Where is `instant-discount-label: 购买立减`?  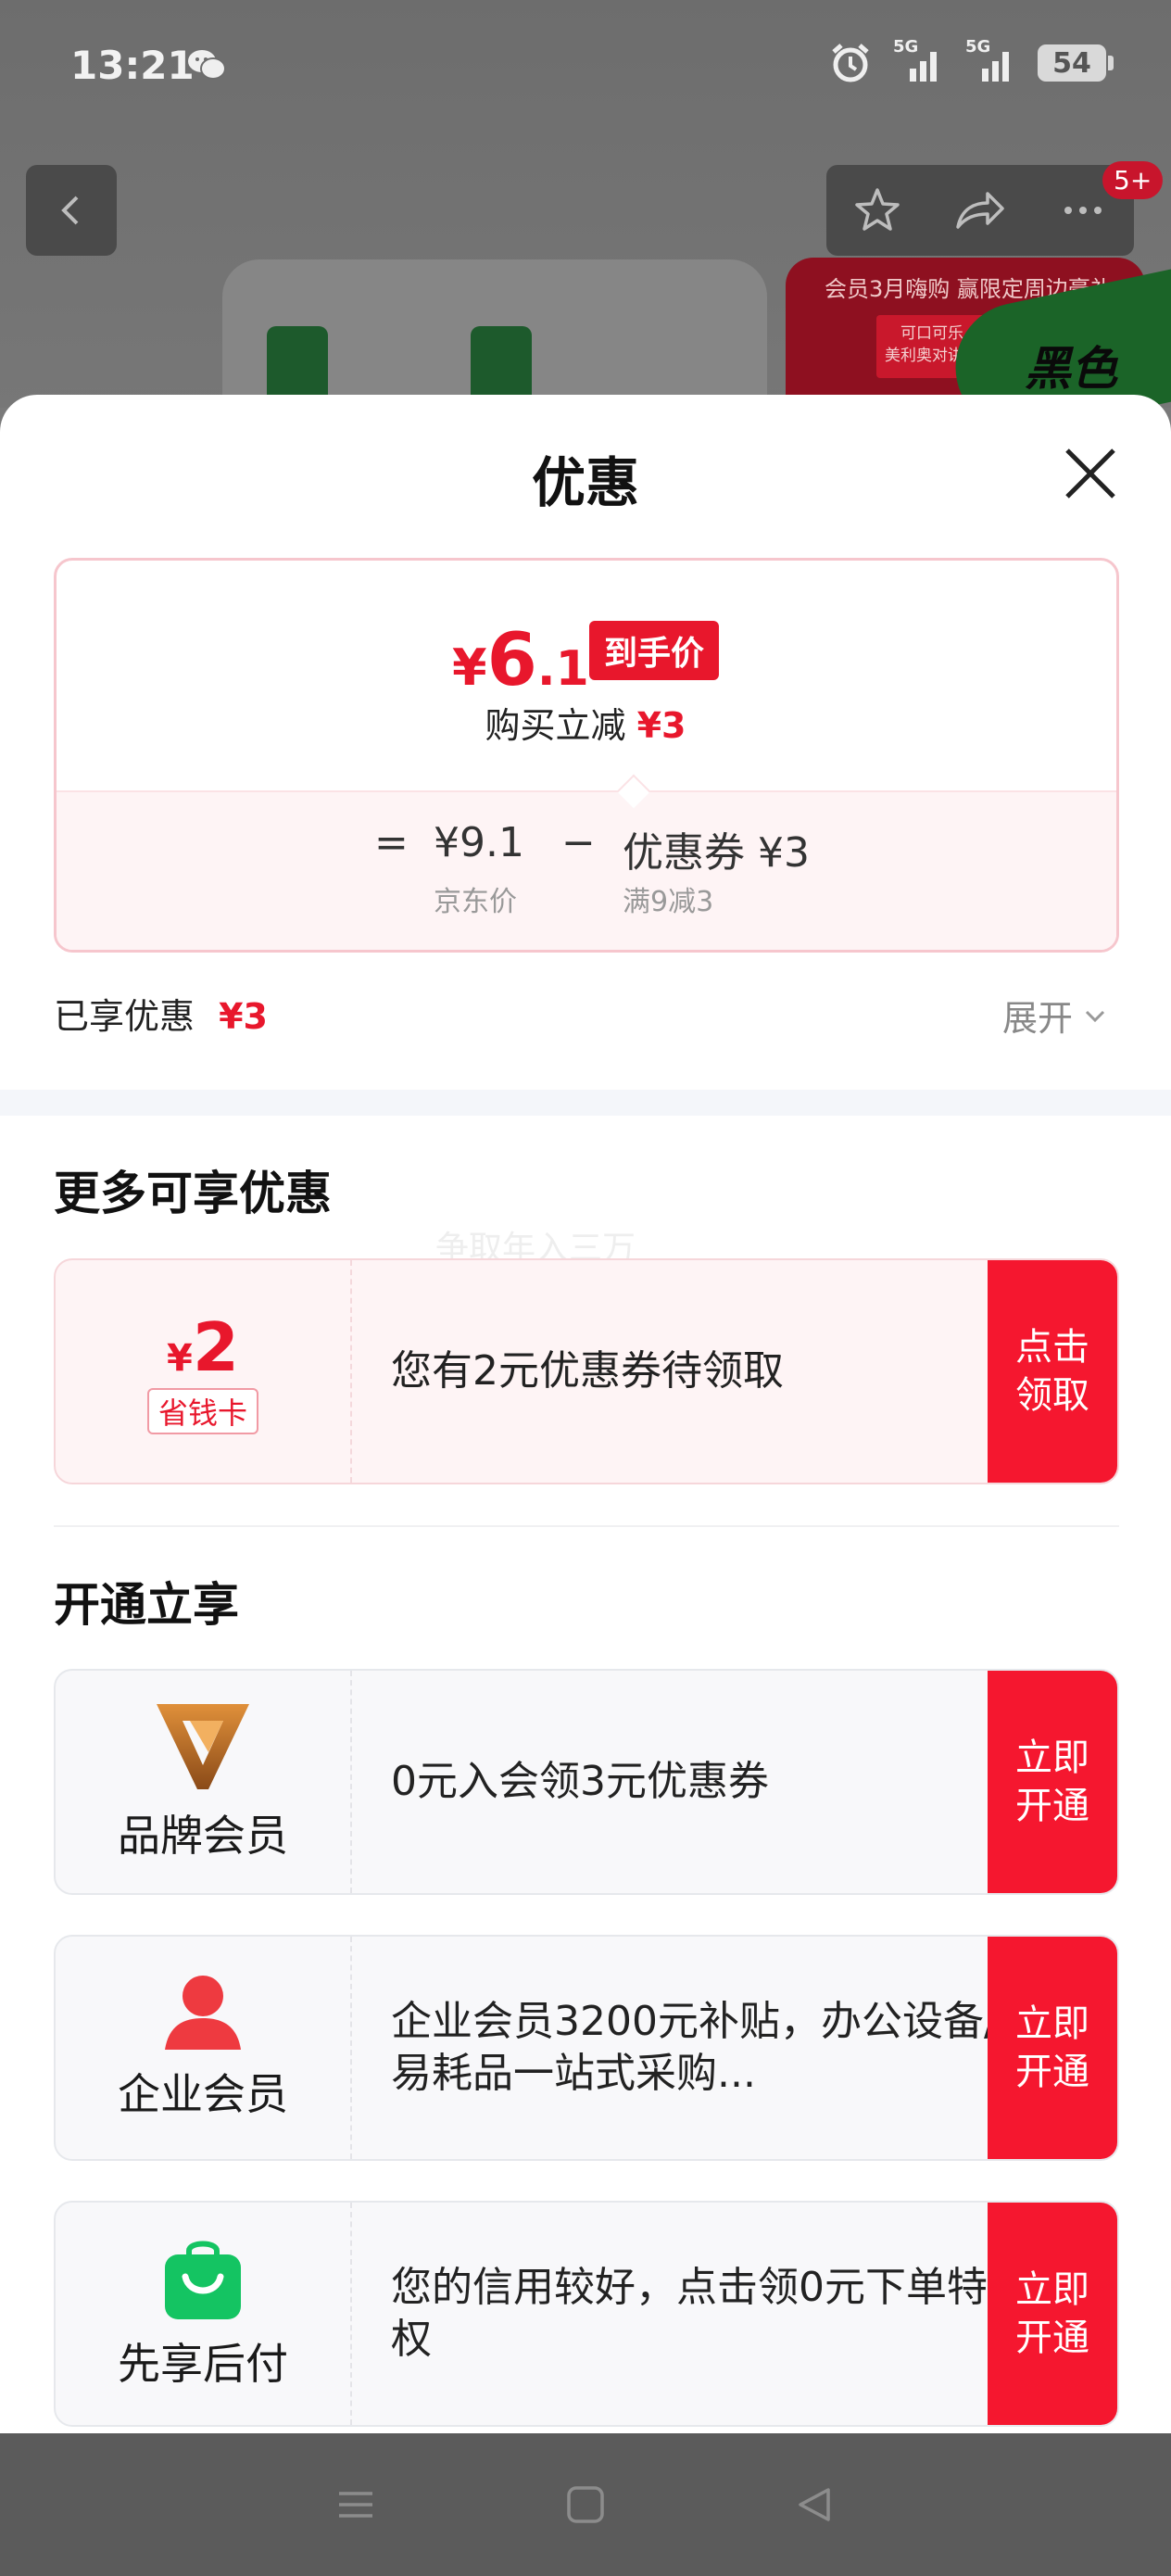
instant-discount-label: 购买立减 is located at coordinates (556, 726).